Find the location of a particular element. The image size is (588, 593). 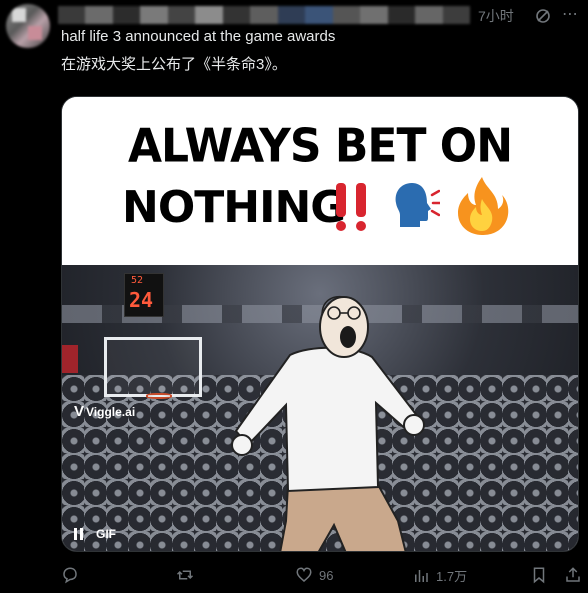

like-button: 96 is located at coordinates (314, 575).